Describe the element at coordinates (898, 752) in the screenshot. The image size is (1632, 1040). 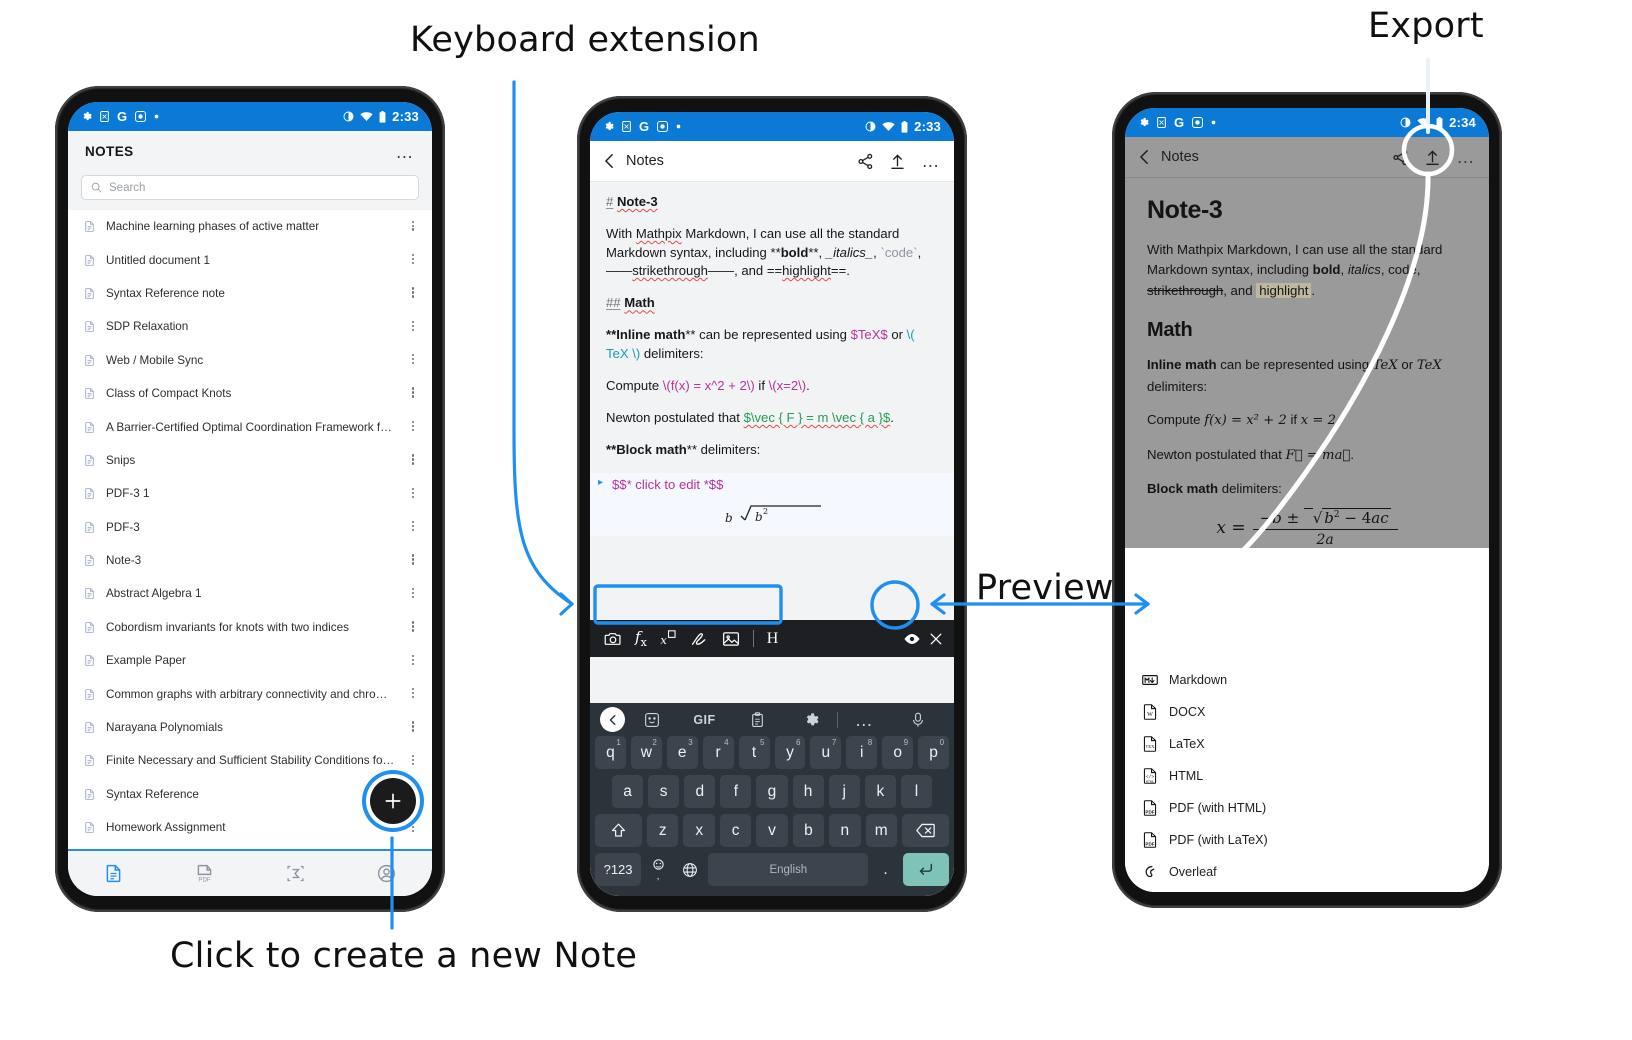
I see `key-o: o9` at that location.